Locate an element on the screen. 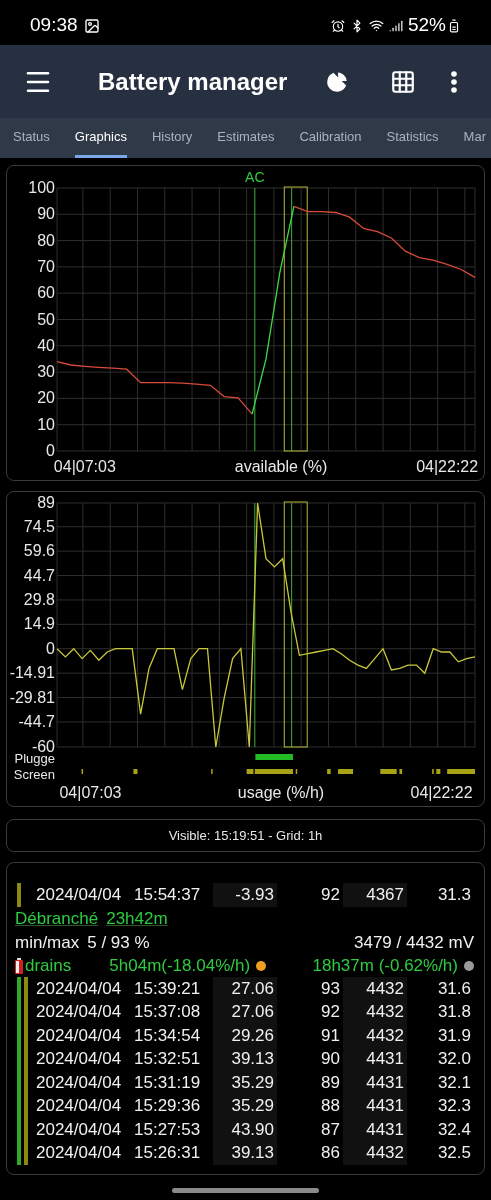 The image size is (491, 1200). rate-cell: 35.29 is located at coordinates (245, 1106).